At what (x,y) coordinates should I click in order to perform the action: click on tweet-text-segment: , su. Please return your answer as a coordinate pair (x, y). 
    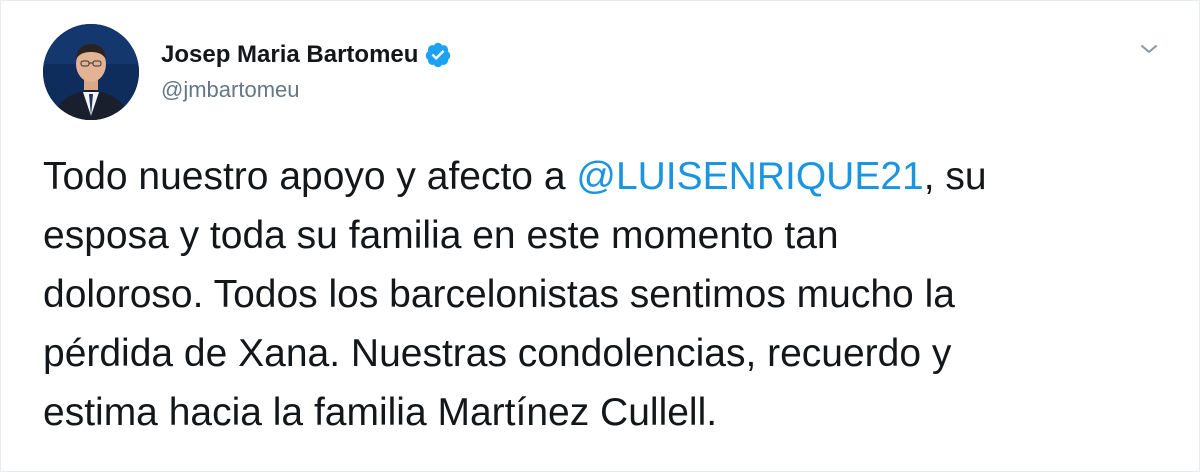
    Looking at the image, I should click on (955, 176).